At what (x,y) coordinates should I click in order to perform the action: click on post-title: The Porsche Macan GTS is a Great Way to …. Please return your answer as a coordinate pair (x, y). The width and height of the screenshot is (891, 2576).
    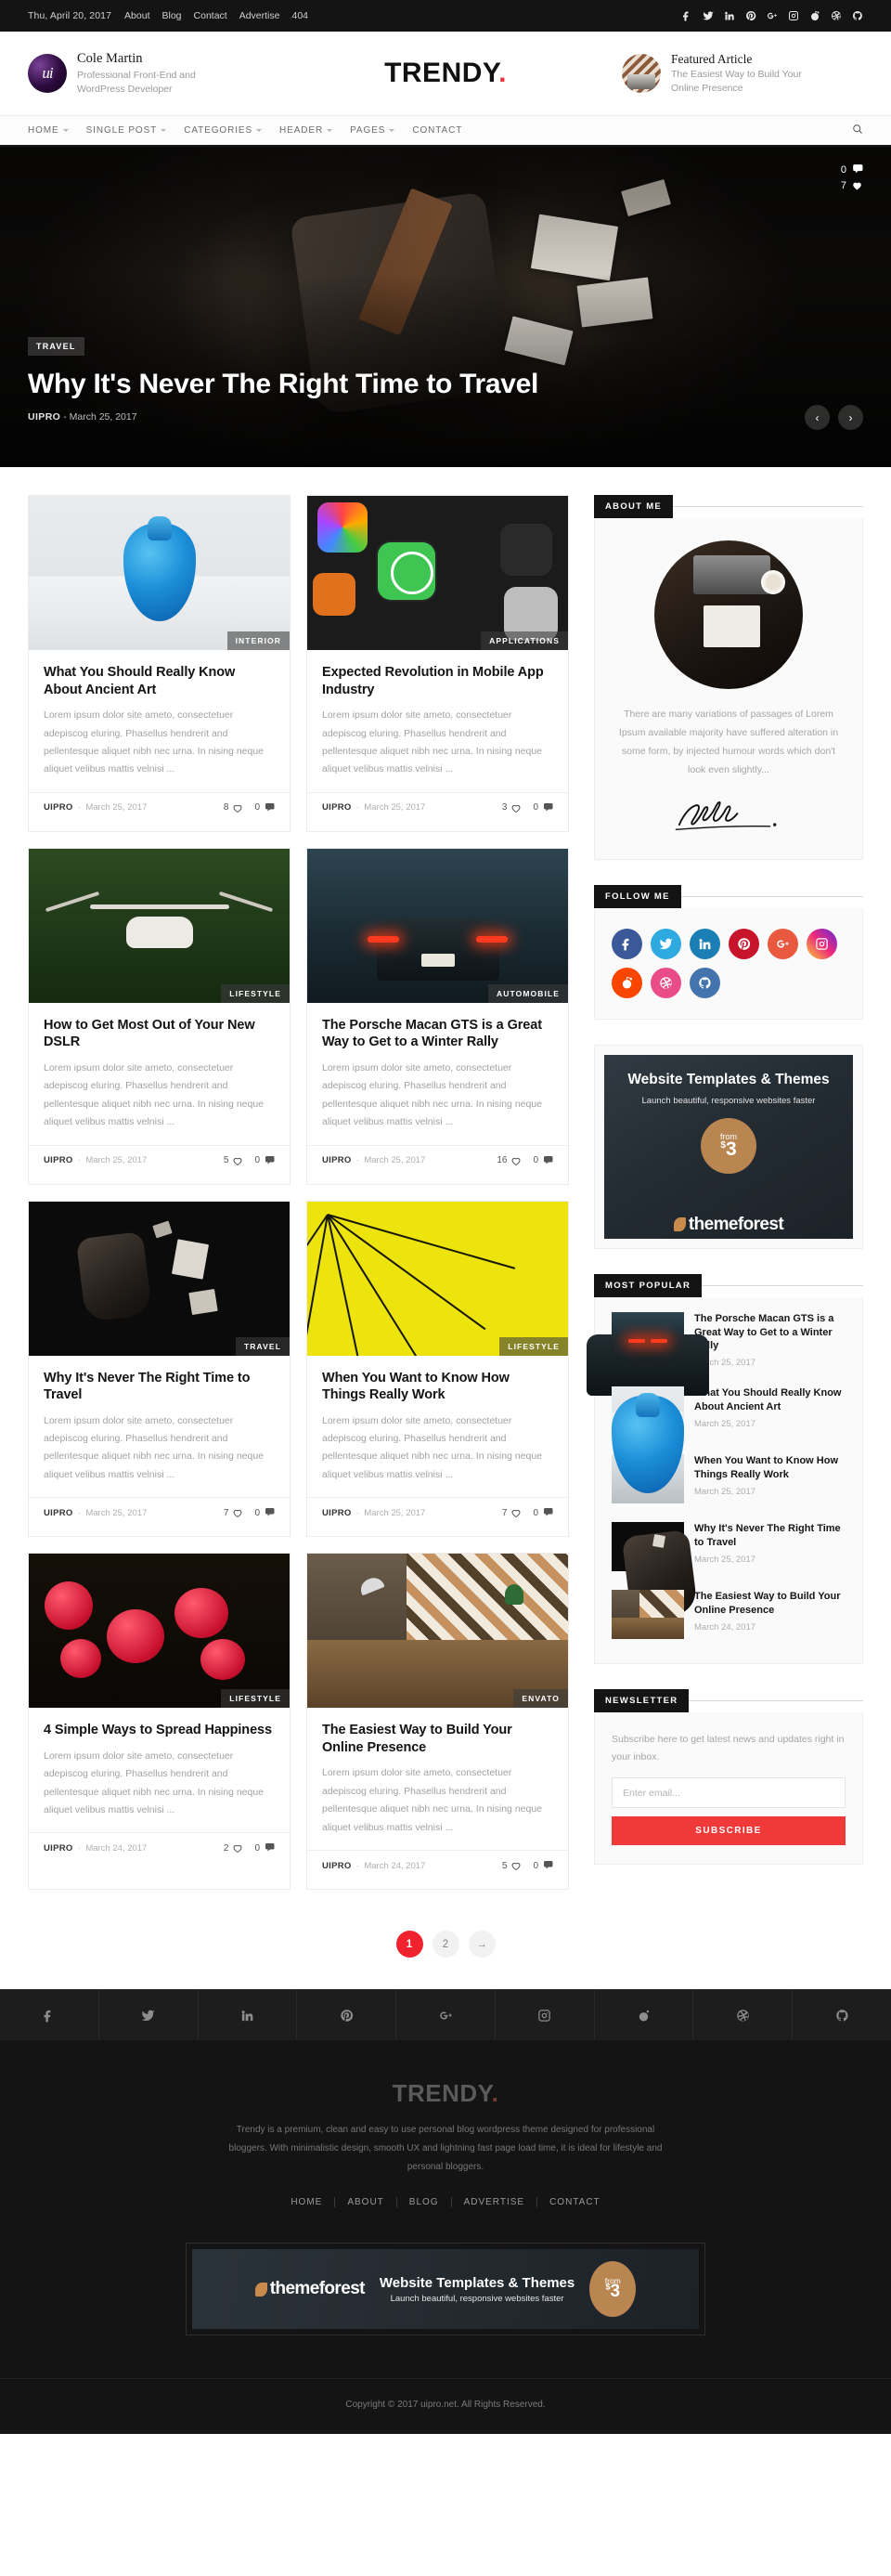
    Looking at the image, I should click on (437, 1034).